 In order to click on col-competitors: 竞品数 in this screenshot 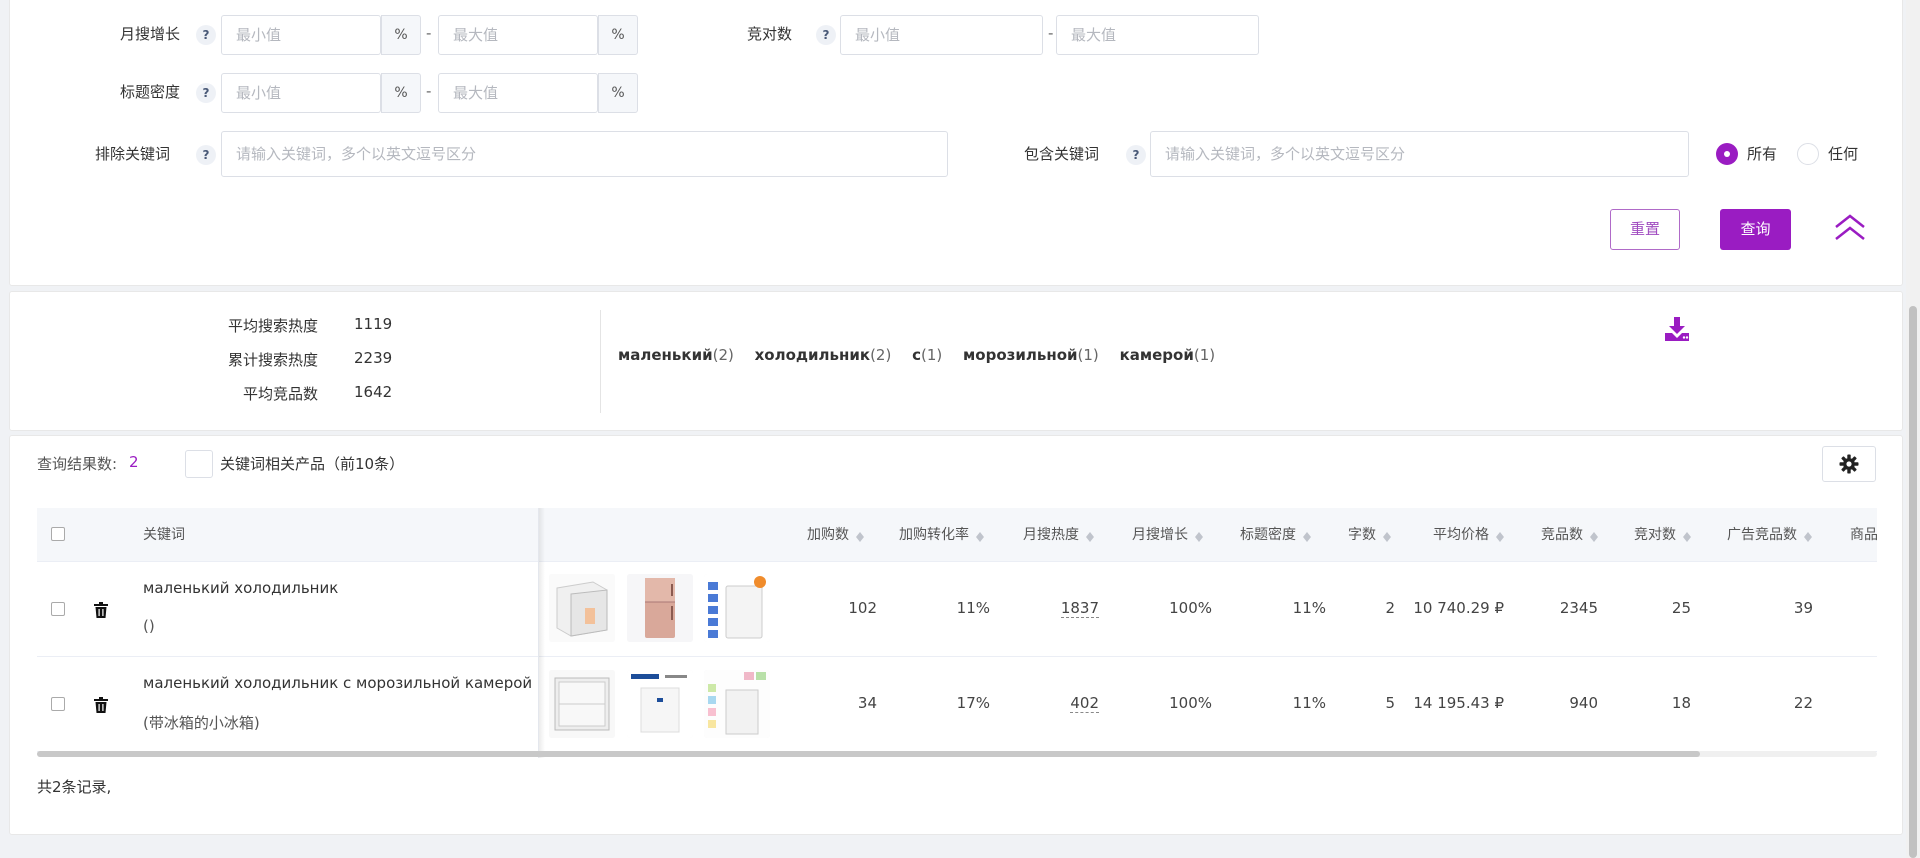, I will do `click(1570, 535)`.